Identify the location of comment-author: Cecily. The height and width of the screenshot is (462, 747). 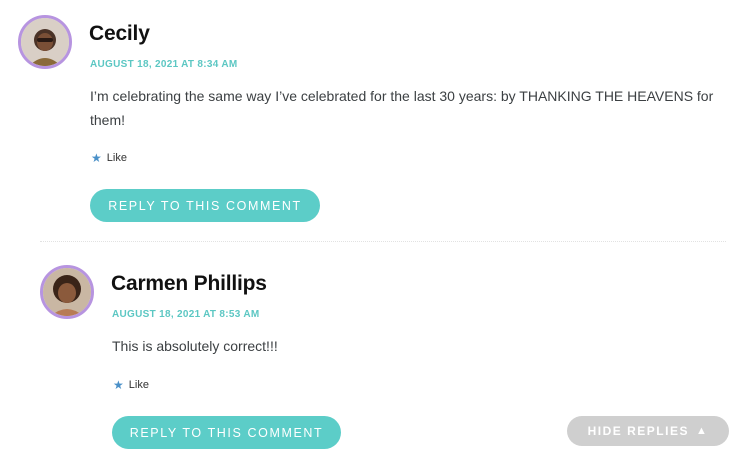
(119, 34).